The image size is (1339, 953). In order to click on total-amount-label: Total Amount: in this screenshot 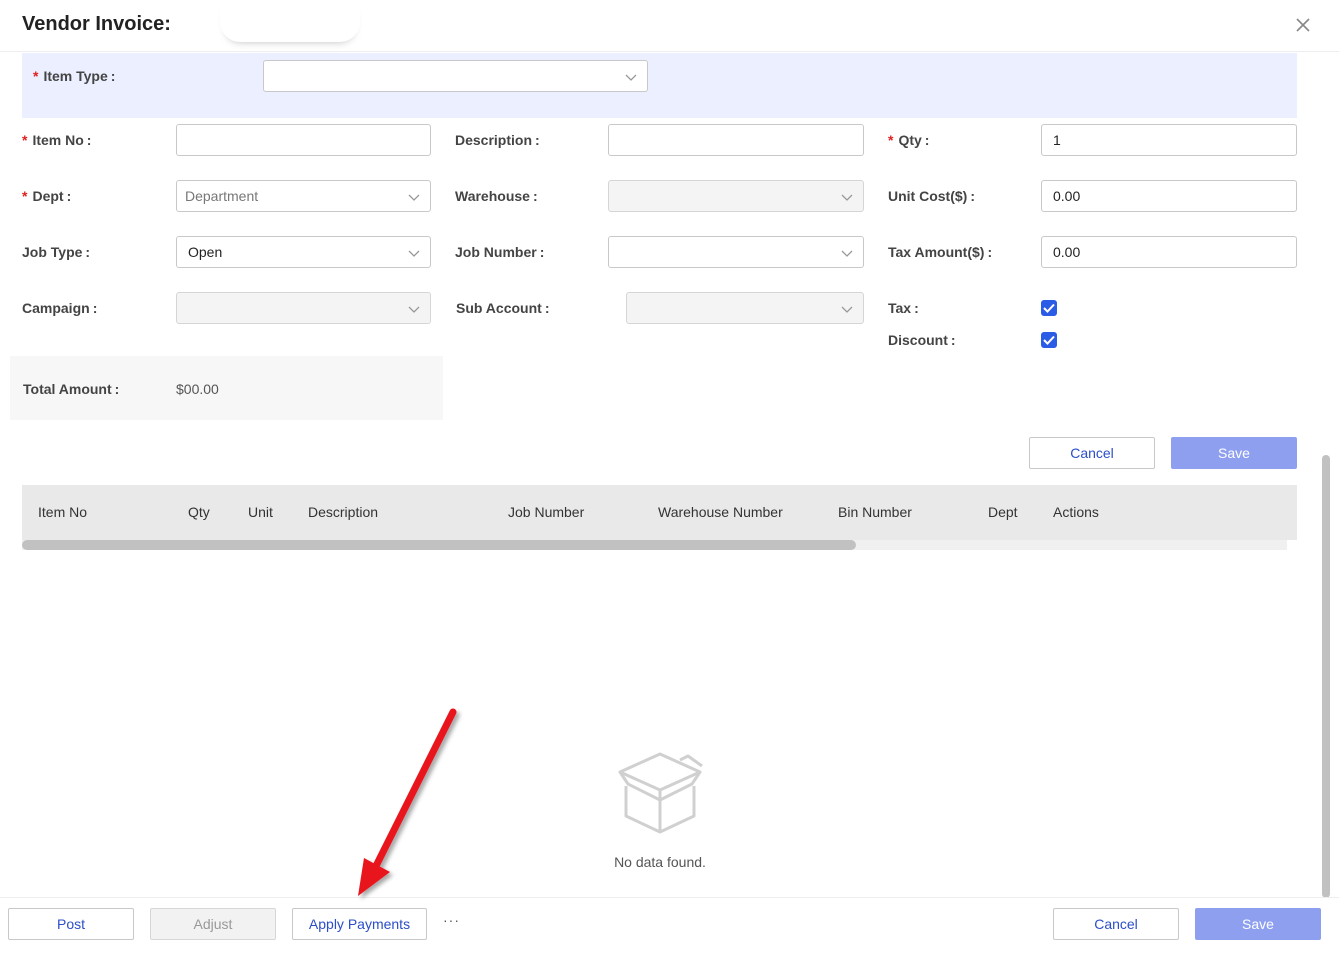, I will do `click(71, 389)`.